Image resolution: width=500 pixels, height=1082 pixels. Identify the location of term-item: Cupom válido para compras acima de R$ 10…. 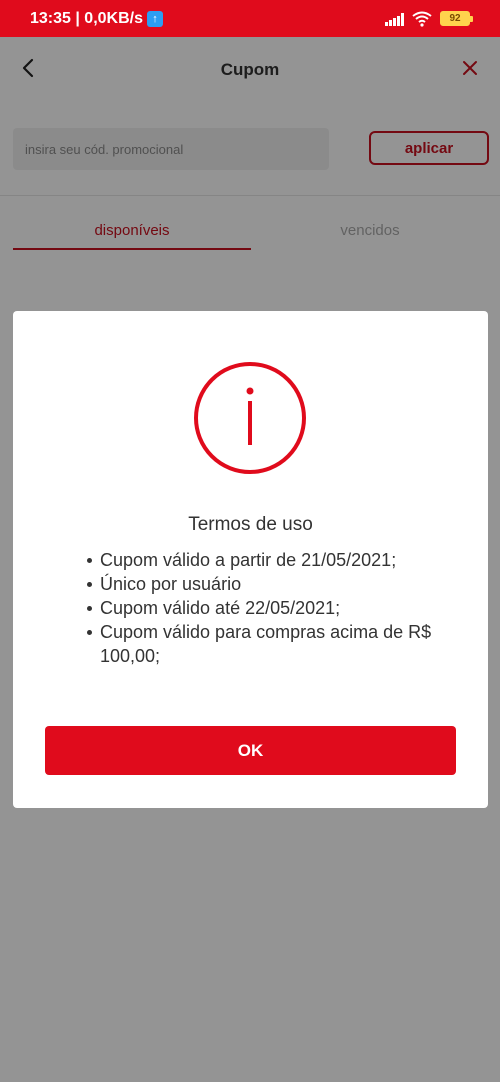
(270, 644).